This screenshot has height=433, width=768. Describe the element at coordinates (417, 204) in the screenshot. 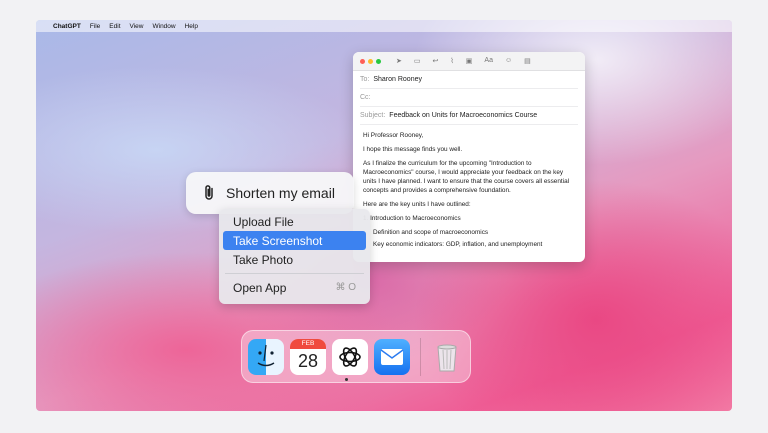

I see `mail-outline-intro: Here are the key units I have outlined:` at that location.